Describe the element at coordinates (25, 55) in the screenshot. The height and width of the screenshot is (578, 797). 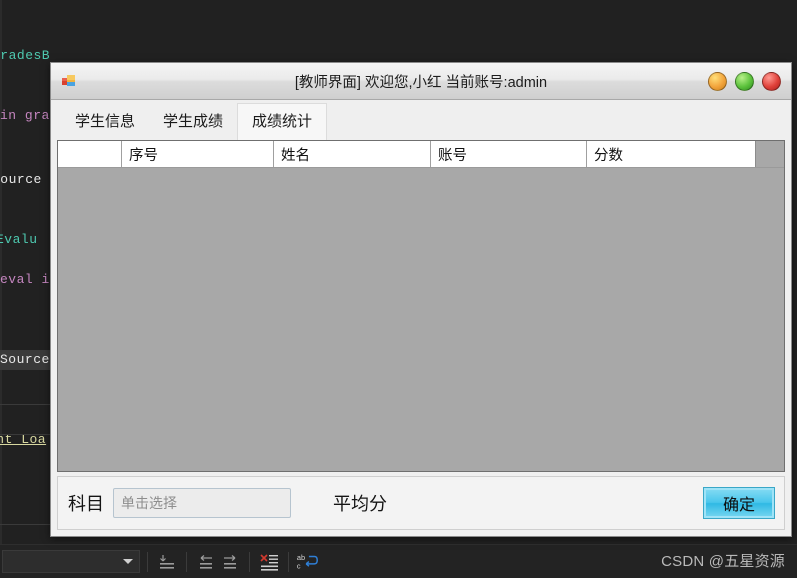
I see `code-line: GradesB` at that location.